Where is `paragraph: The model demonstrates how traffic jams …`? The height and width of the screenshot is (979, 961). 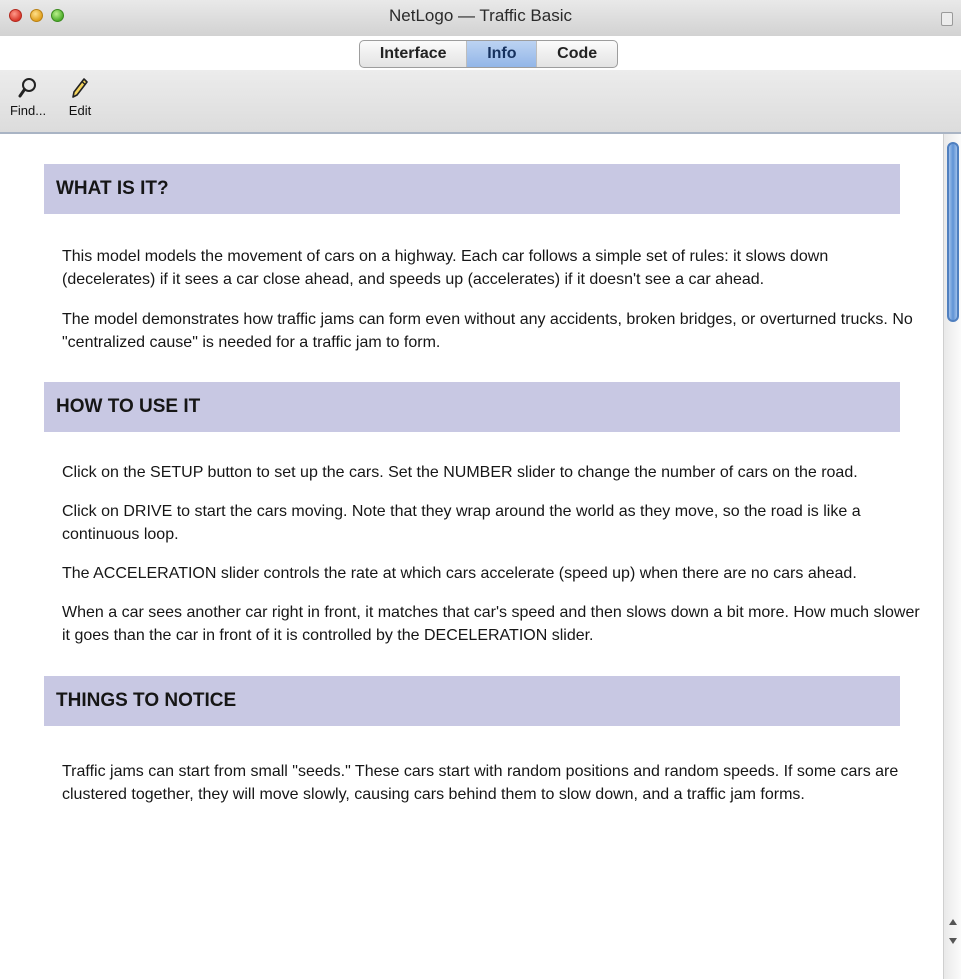 paragraph: The model demonstrates how traffic jams … is located at coordinates (487, 331).